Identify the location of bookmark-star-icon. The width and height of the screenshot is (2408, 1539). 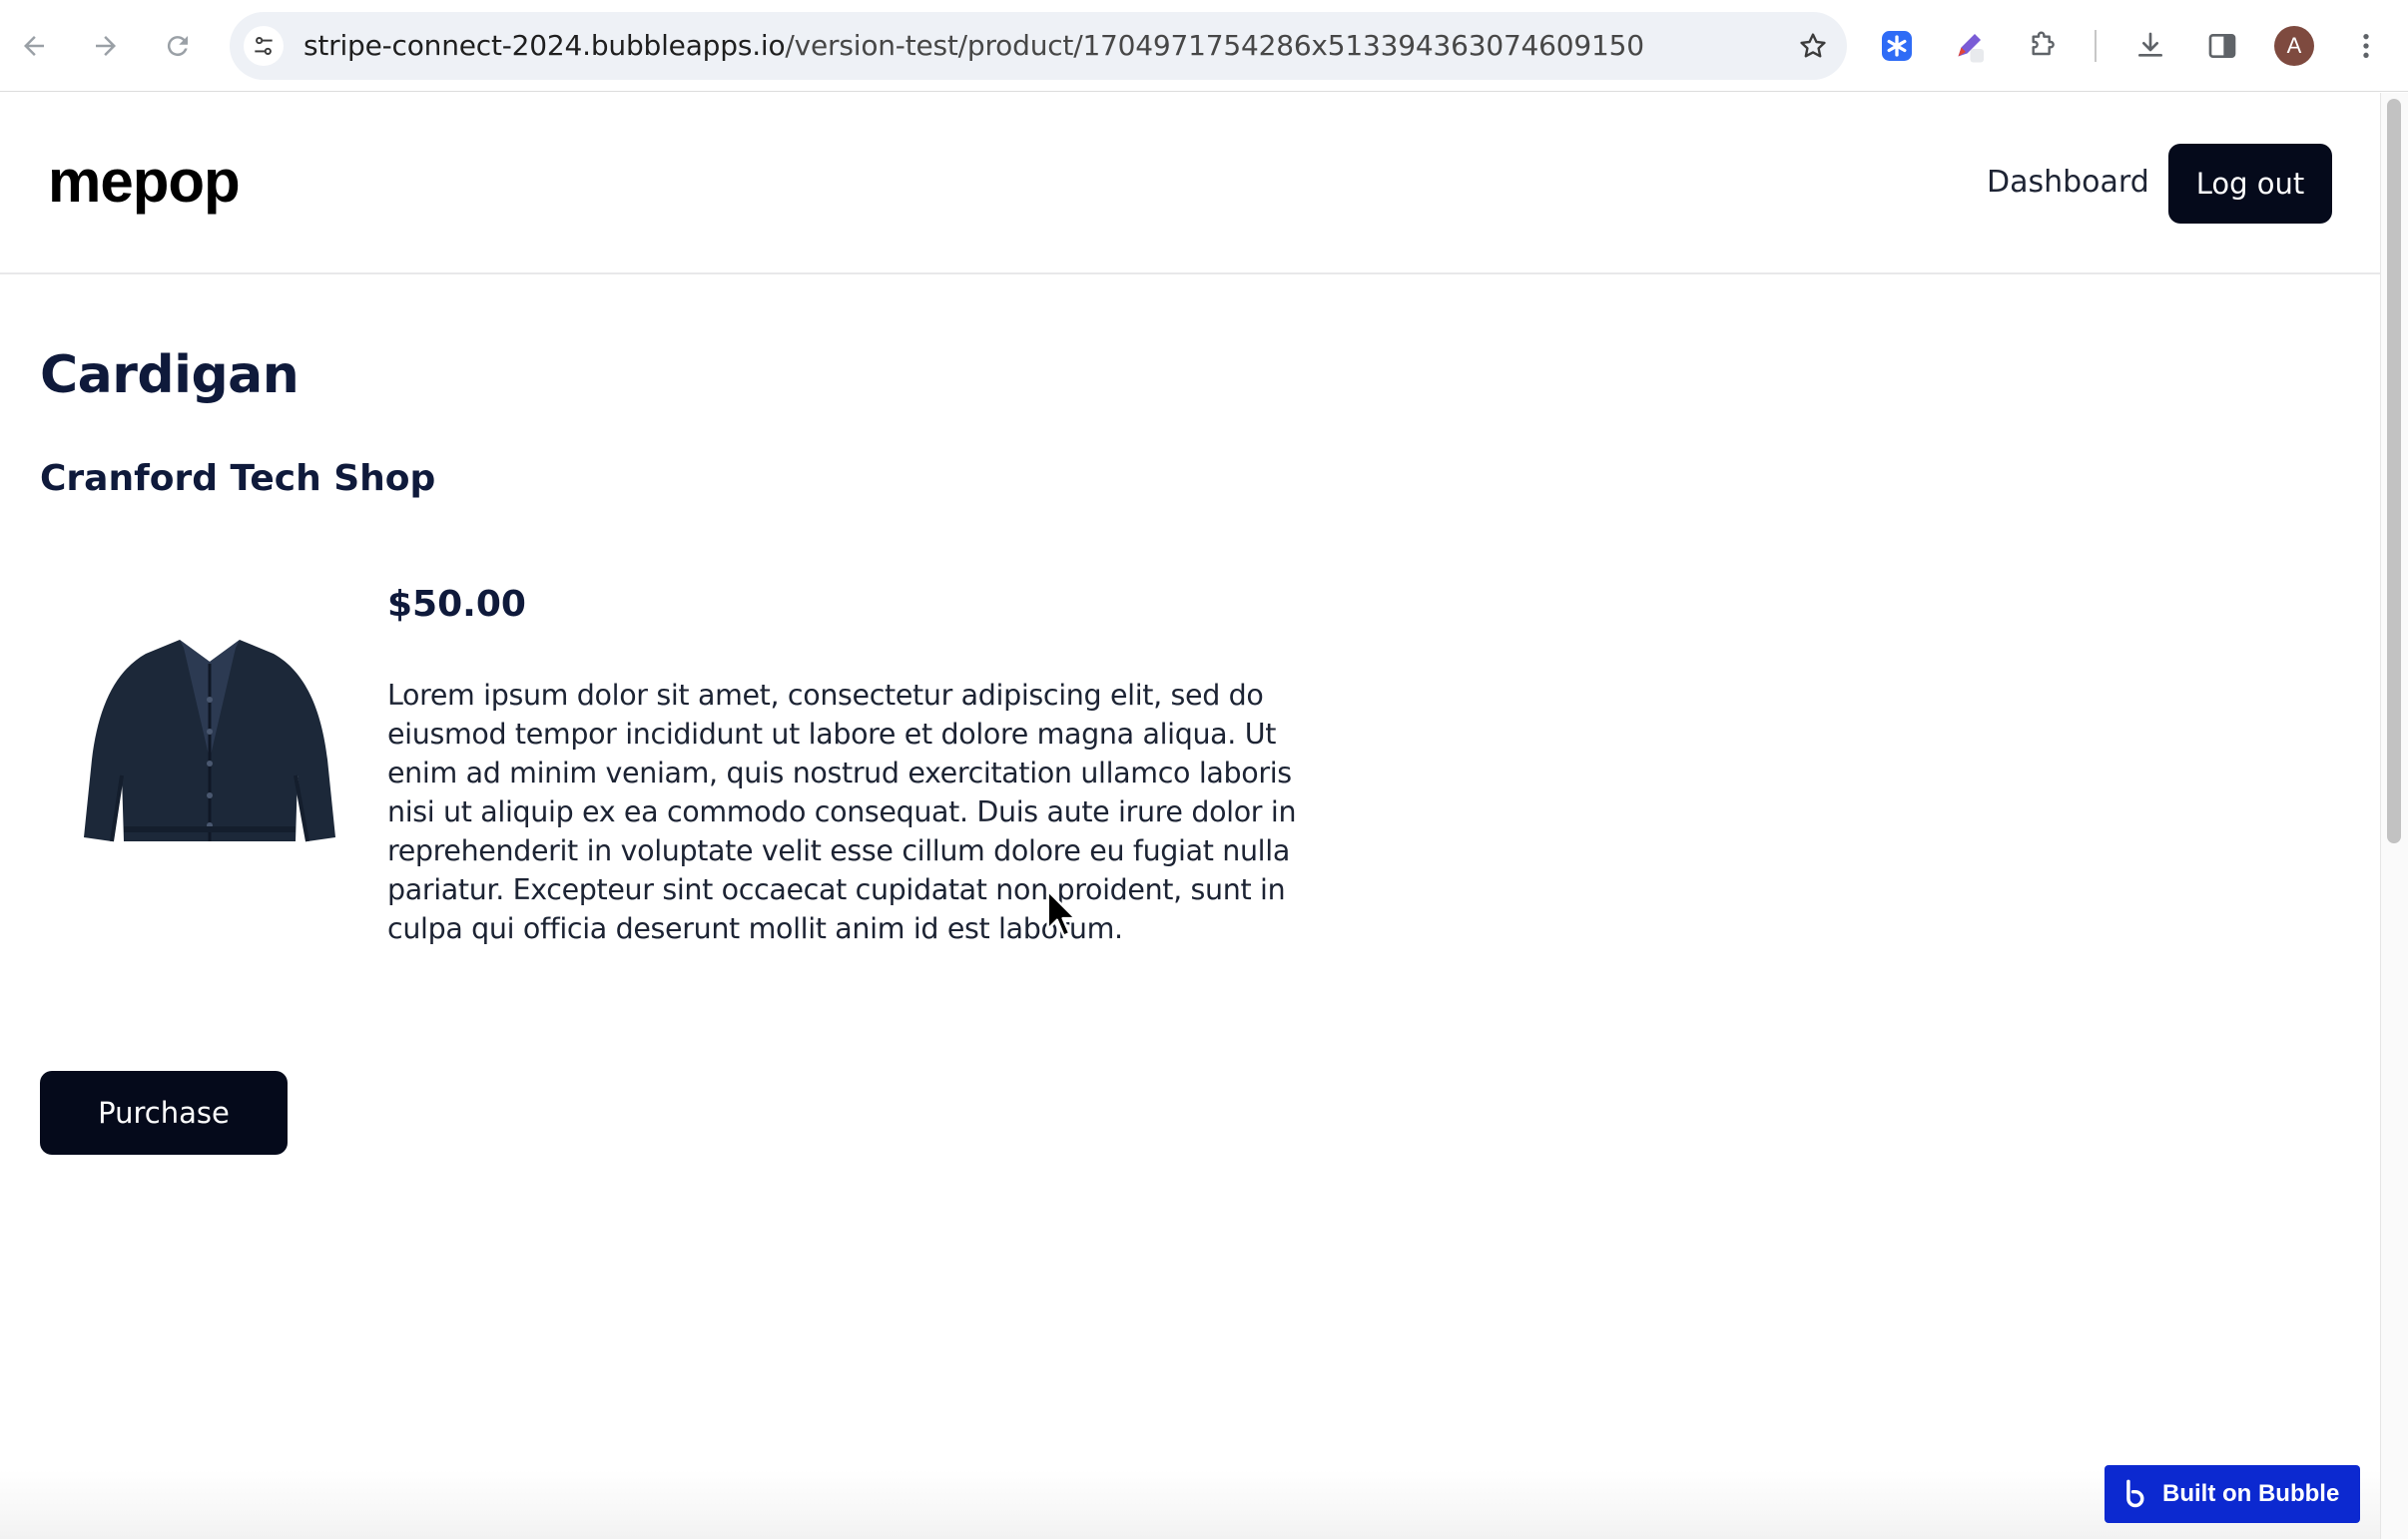
(1813, 46).